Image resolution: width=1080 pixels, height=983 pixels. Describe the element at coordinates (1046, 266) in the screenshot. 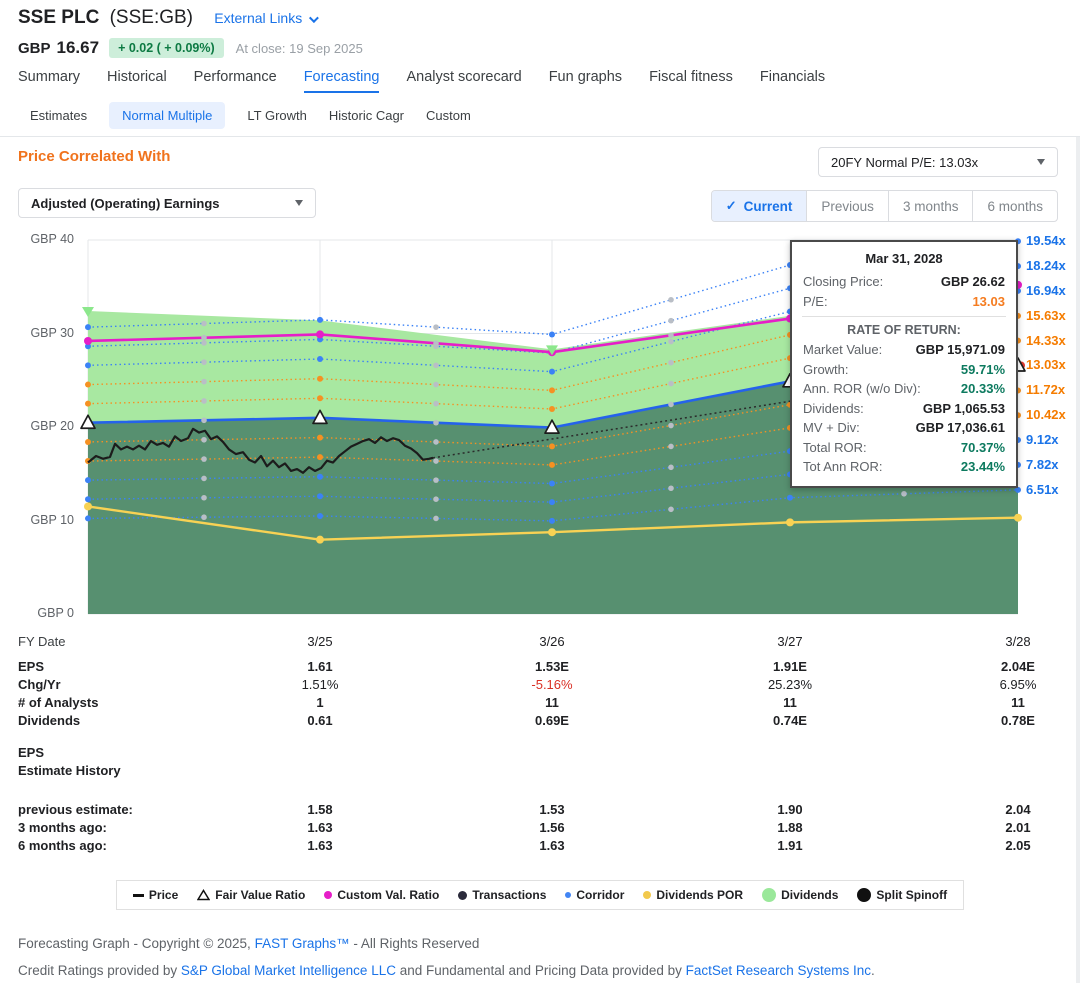

I see `multiple-axis-label: 18.24x` at that location.